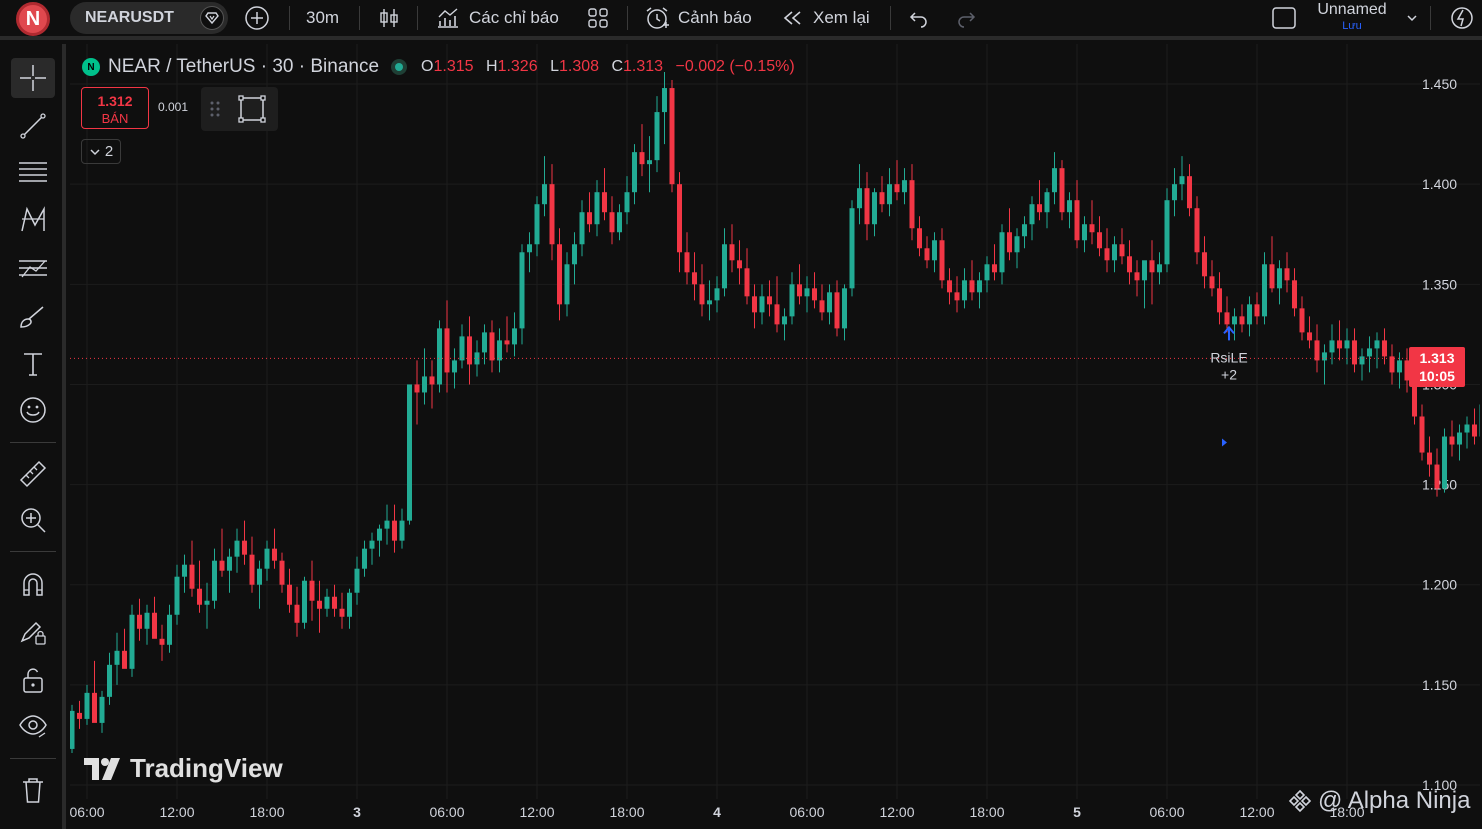  Describe the element at coordinates (1437, 376) in the screenshot. I see `bar-countdown: 10:05` at that location.